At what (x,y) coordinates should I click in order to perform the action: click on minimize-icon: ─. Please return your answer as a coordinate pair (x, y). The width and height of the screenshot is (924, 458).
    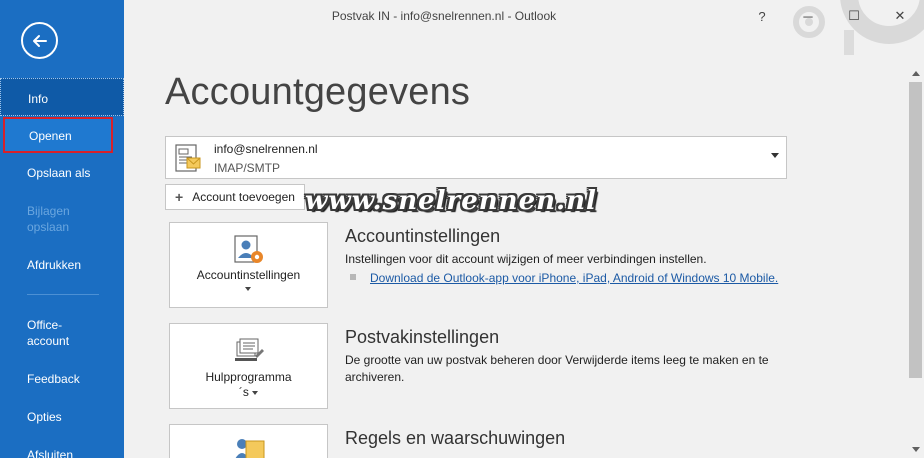
    Looking at the image, I should click on (808, 16).